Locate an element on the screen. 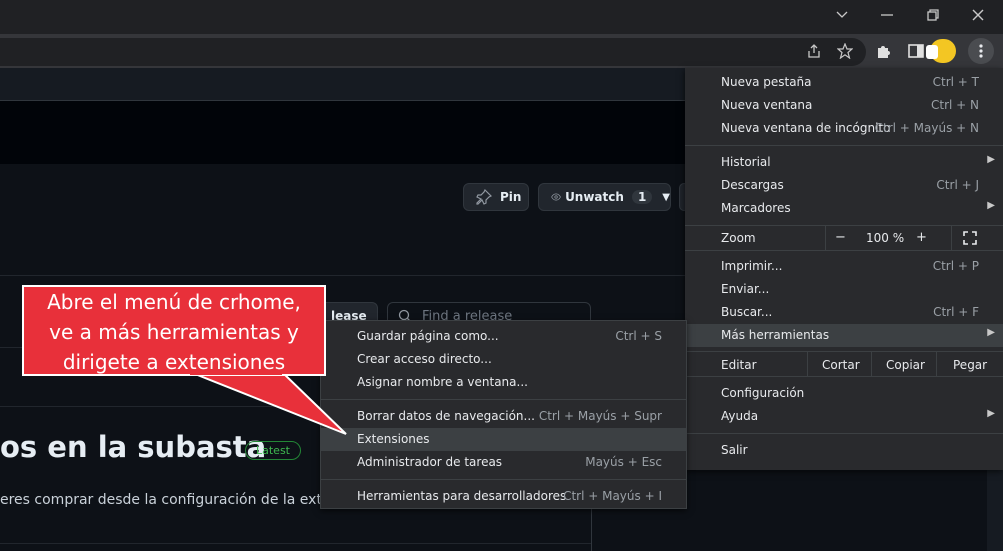  menu-item-label: Zoom is located at coordinates (738, 238).